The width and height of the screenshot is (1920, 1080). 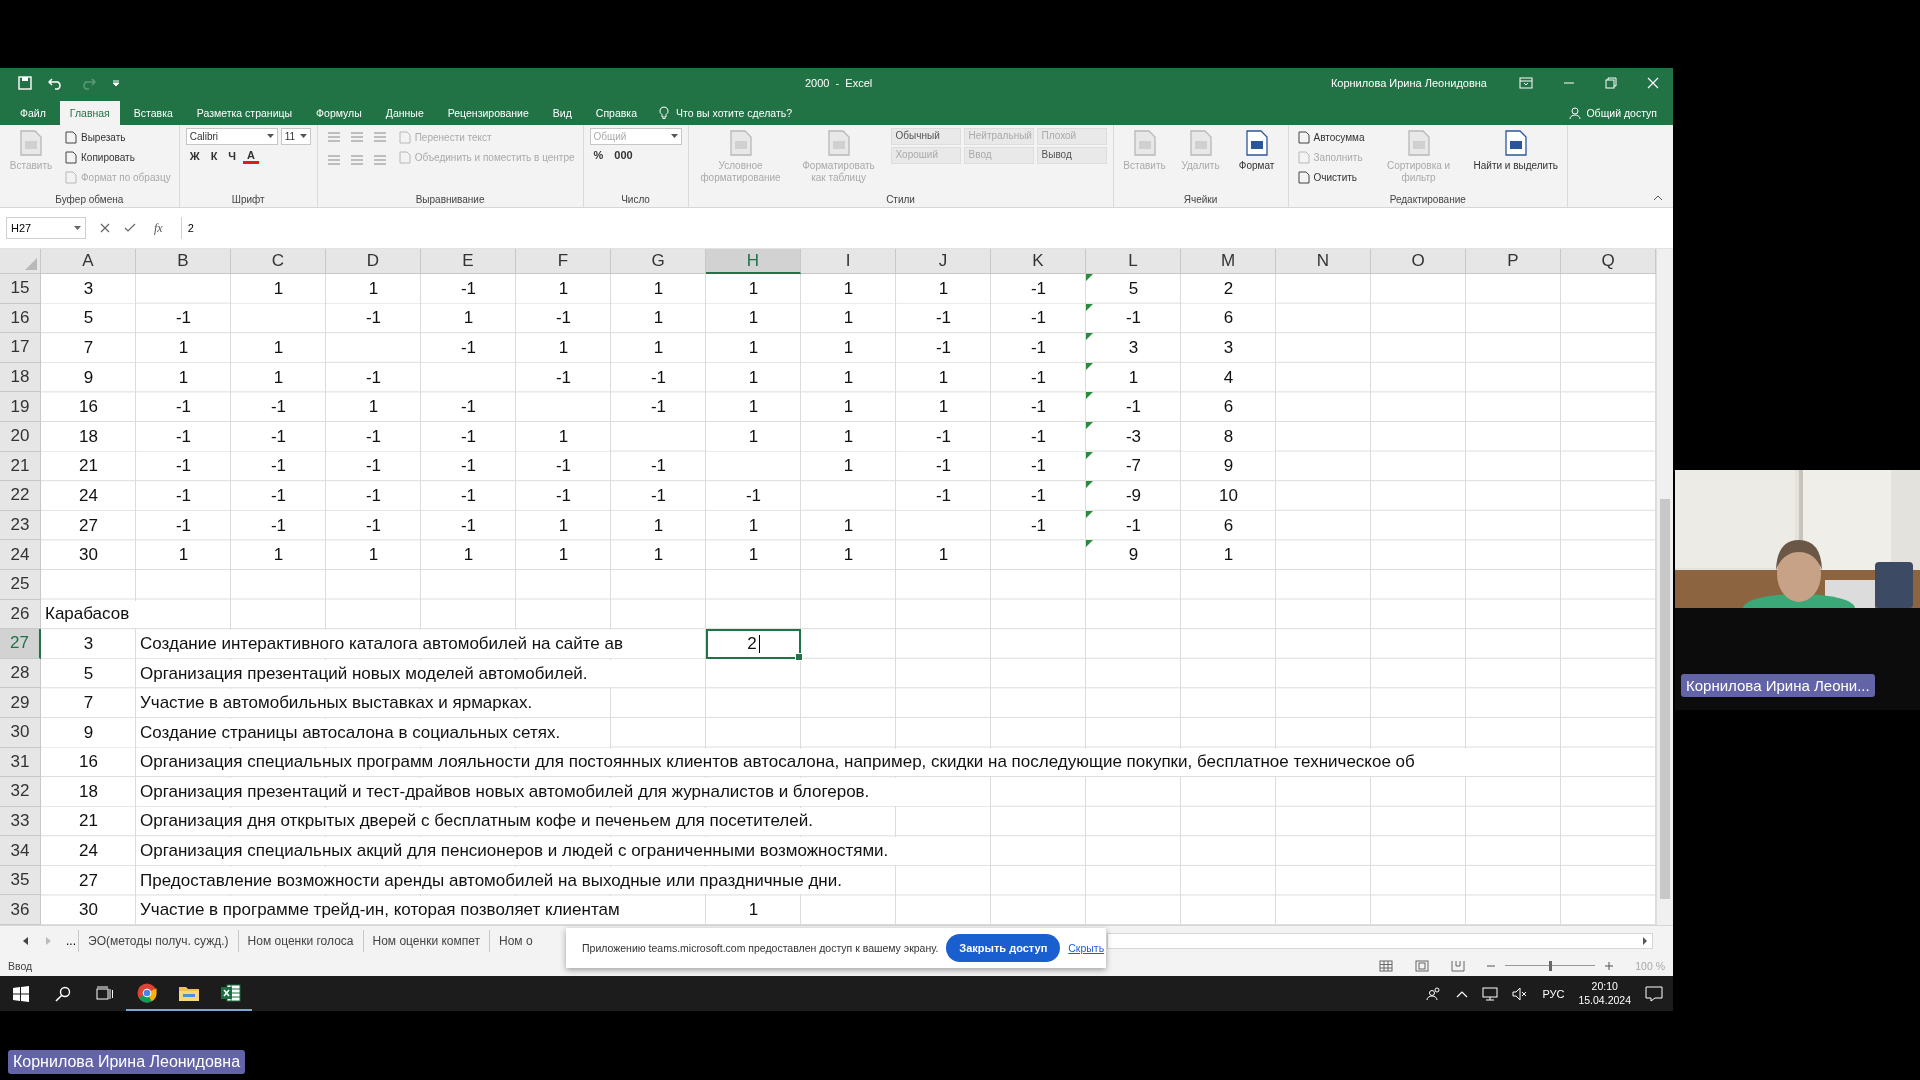 I want to click on page-layout-icon, so click(x=1422, y=965).